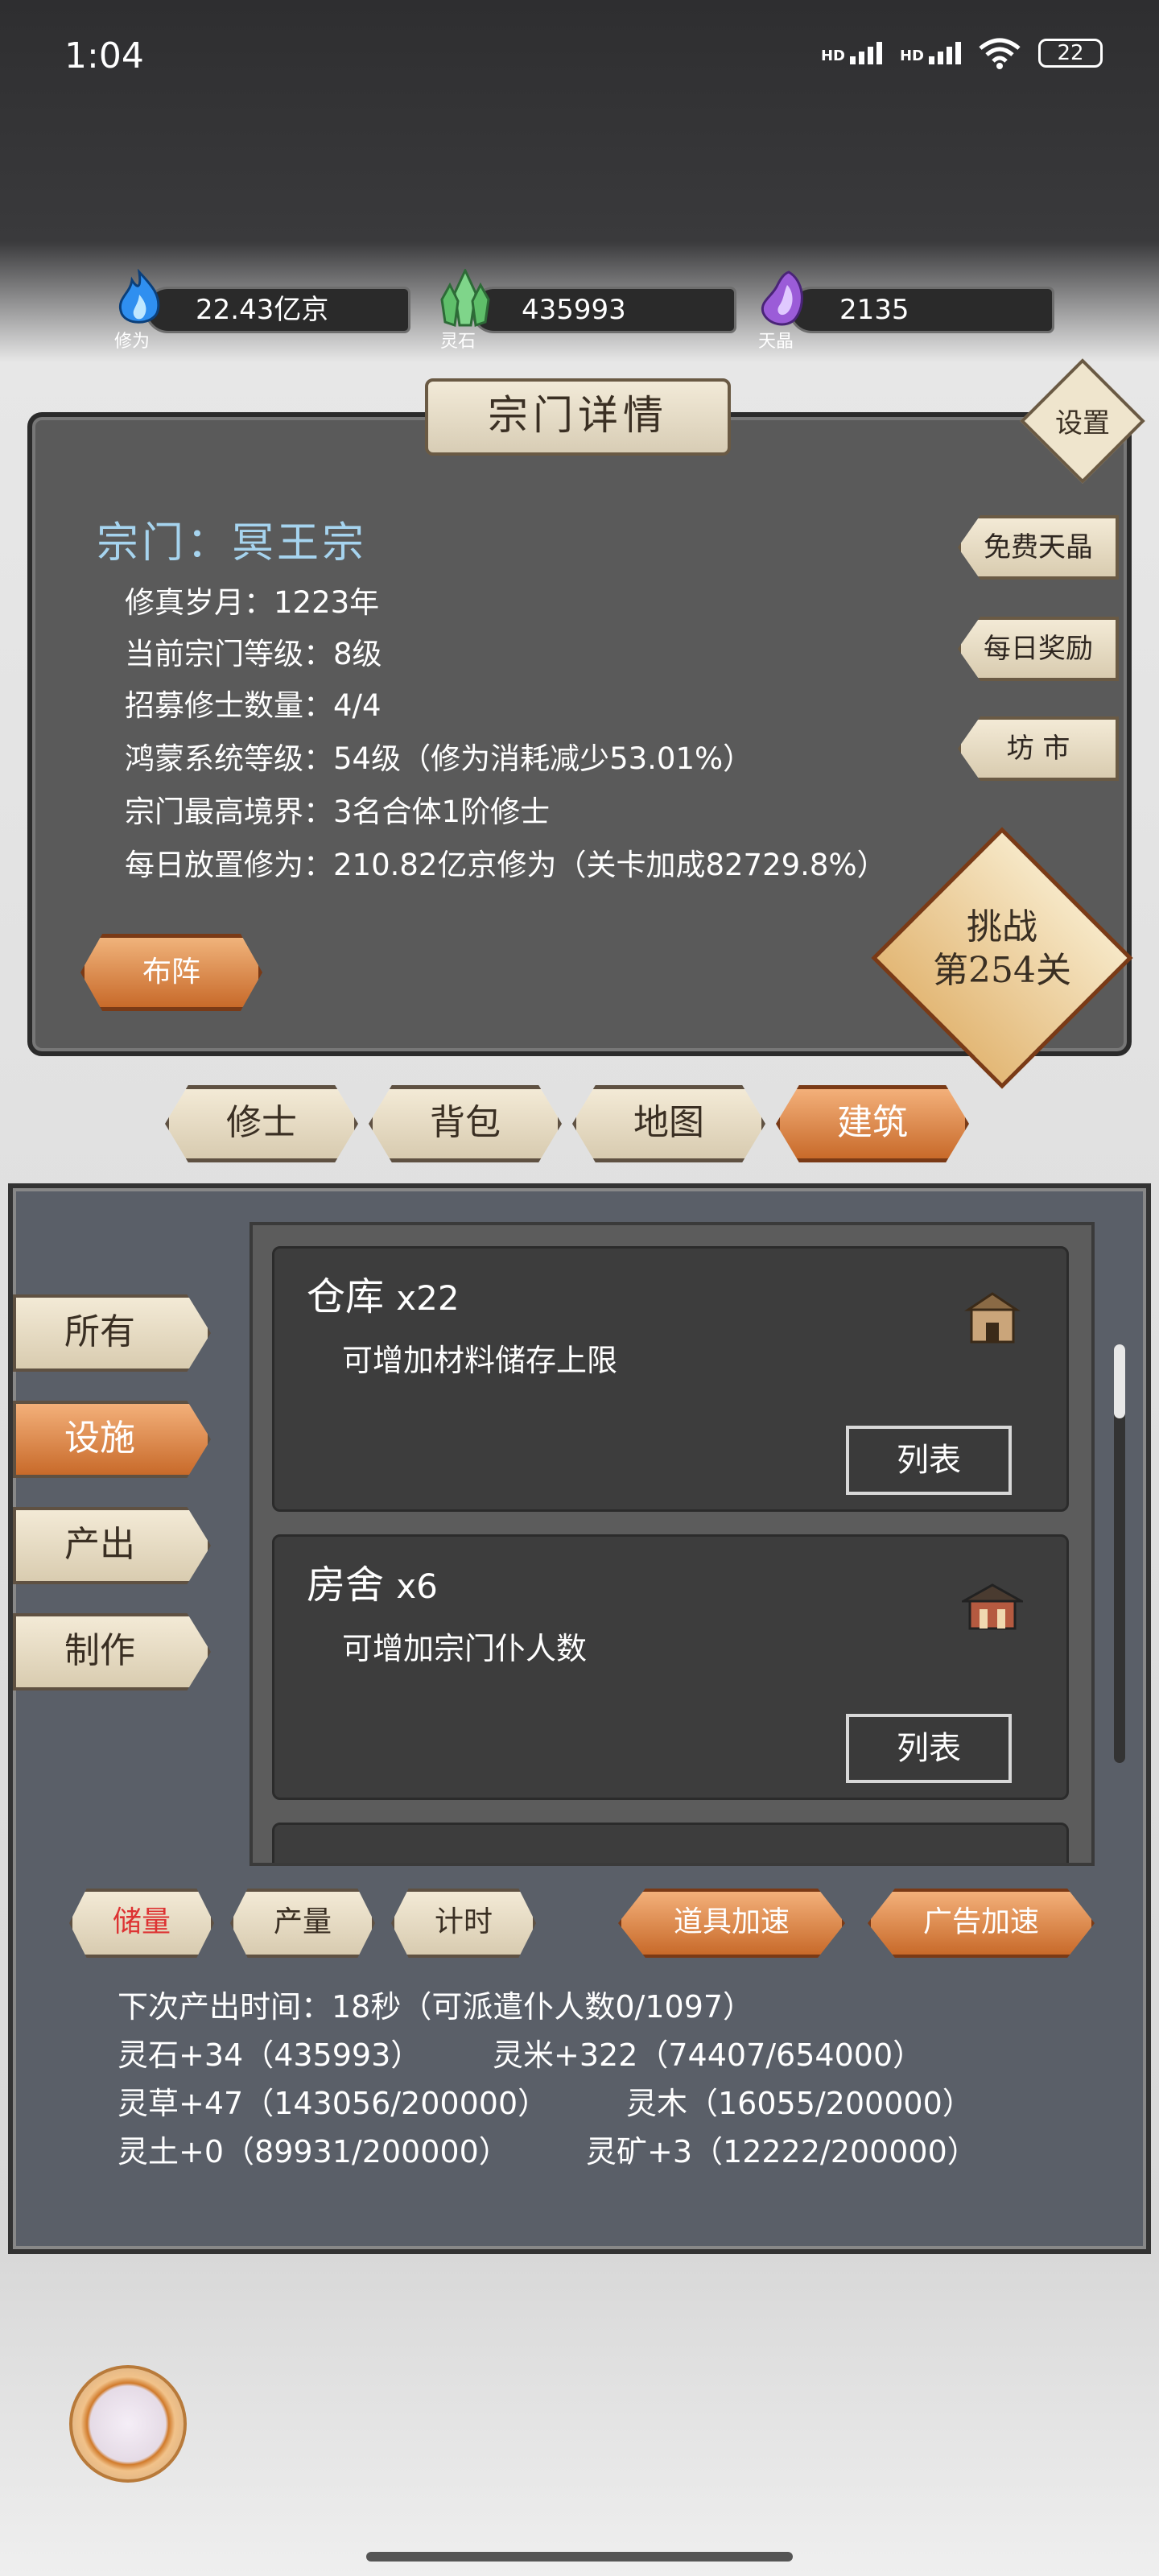  What do you see at coordinates (506, 865) in the screenshot?
I see `info-idle-cultivation: 每日放置修为：210.82亿京修为（关卡加成82729.8%）` at bounding box center [506, 865].